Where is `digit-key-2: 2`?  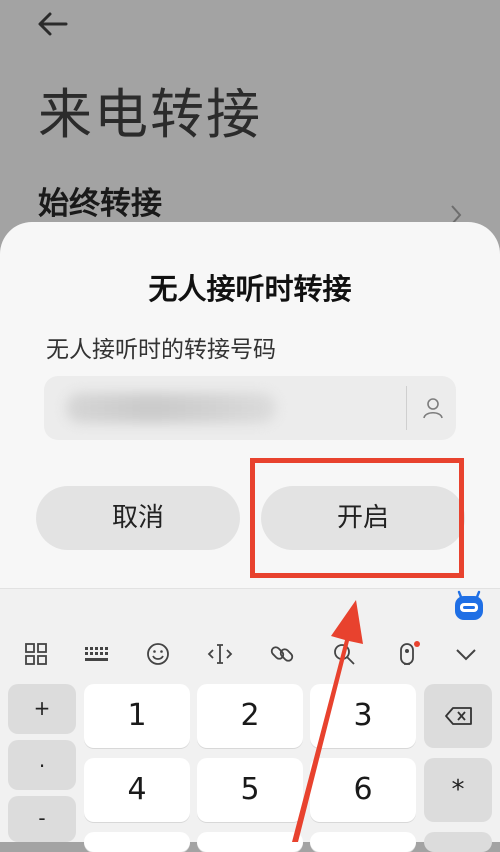
digit-key-2: 2 is located at coordinates (250, 716).